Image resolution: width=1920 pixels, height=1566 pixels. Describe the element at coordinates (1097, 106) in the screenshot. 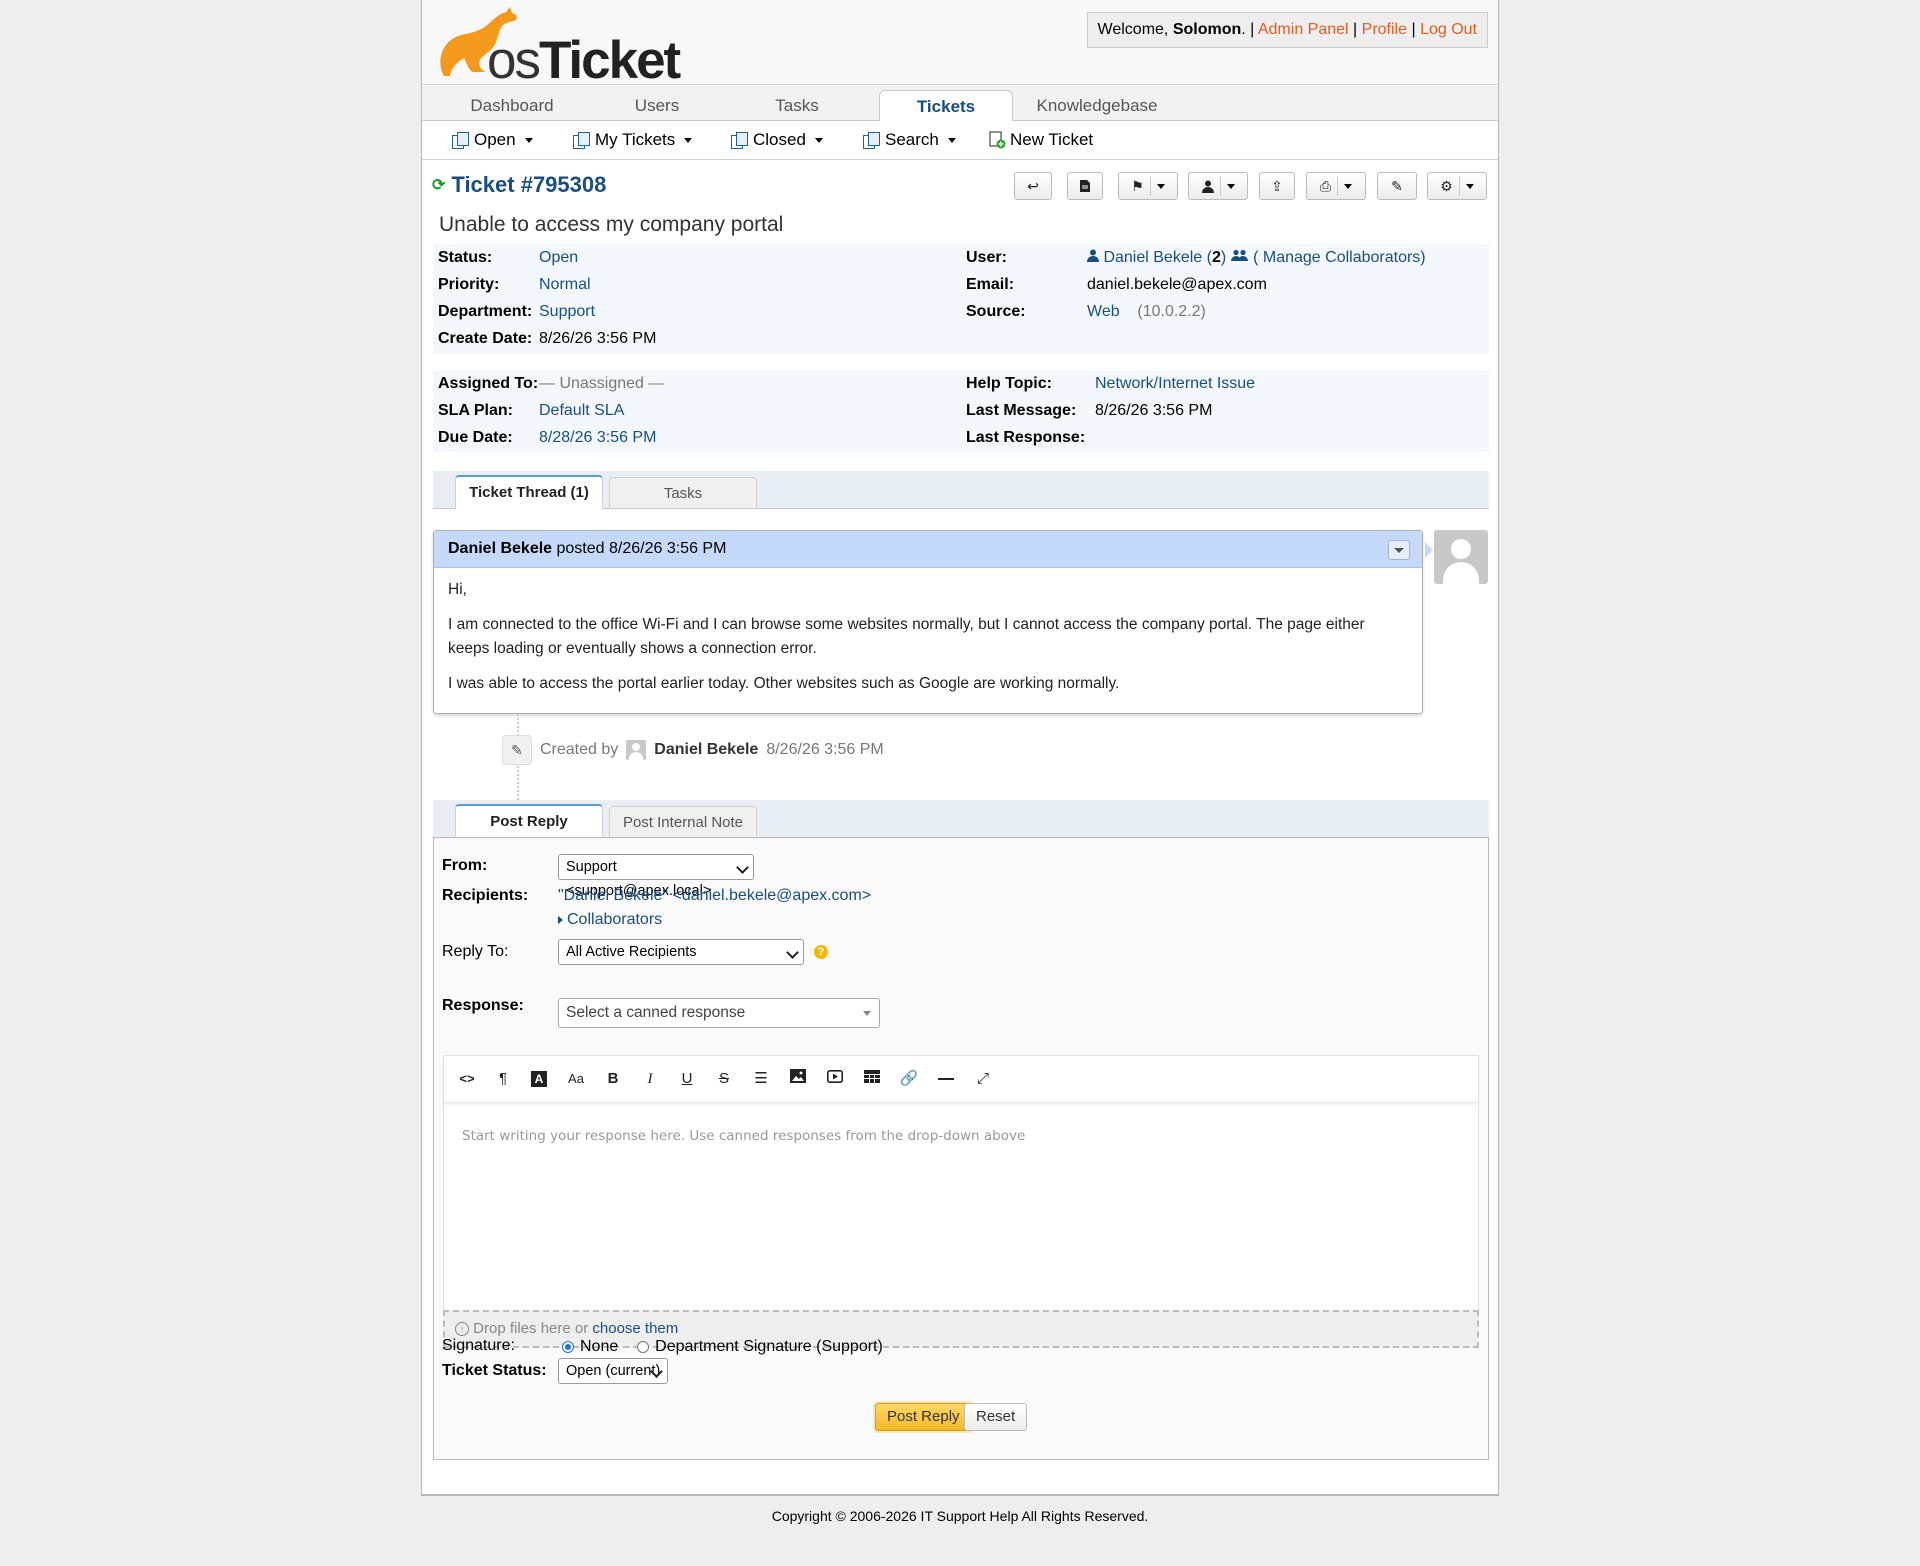

I see `tab-knowledgebase: Knowledgebase` at that location.